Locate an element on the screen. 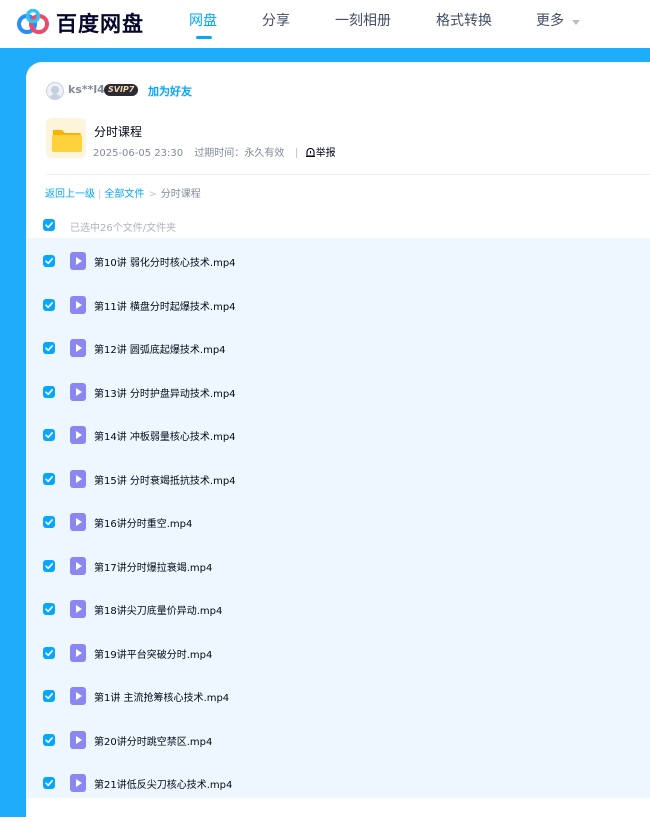 Image resolution: width=650 pixels, height=822 pixels. file-row: 第11讲 横盘分时起爆技术.mp4 is located at coordinates (338, 305).